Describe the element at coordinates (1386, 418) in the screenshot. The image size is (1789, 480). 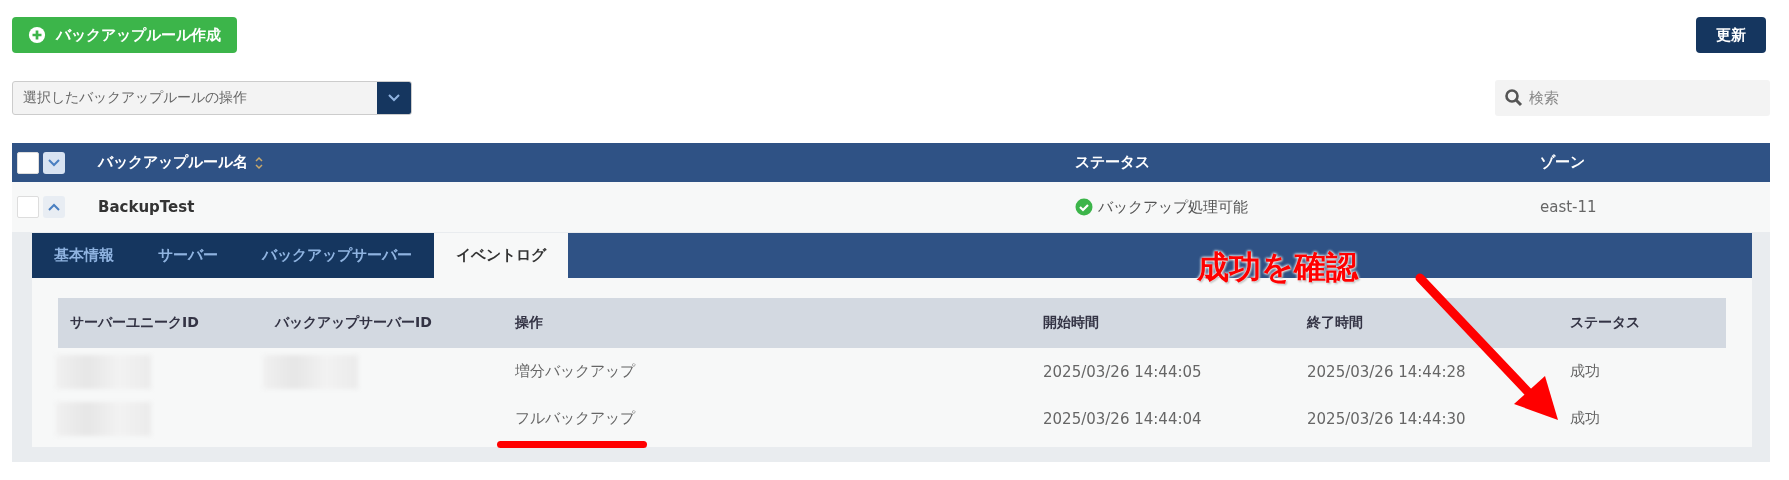
I see `end-time: 2025/03/26 14:44:30` at that location.